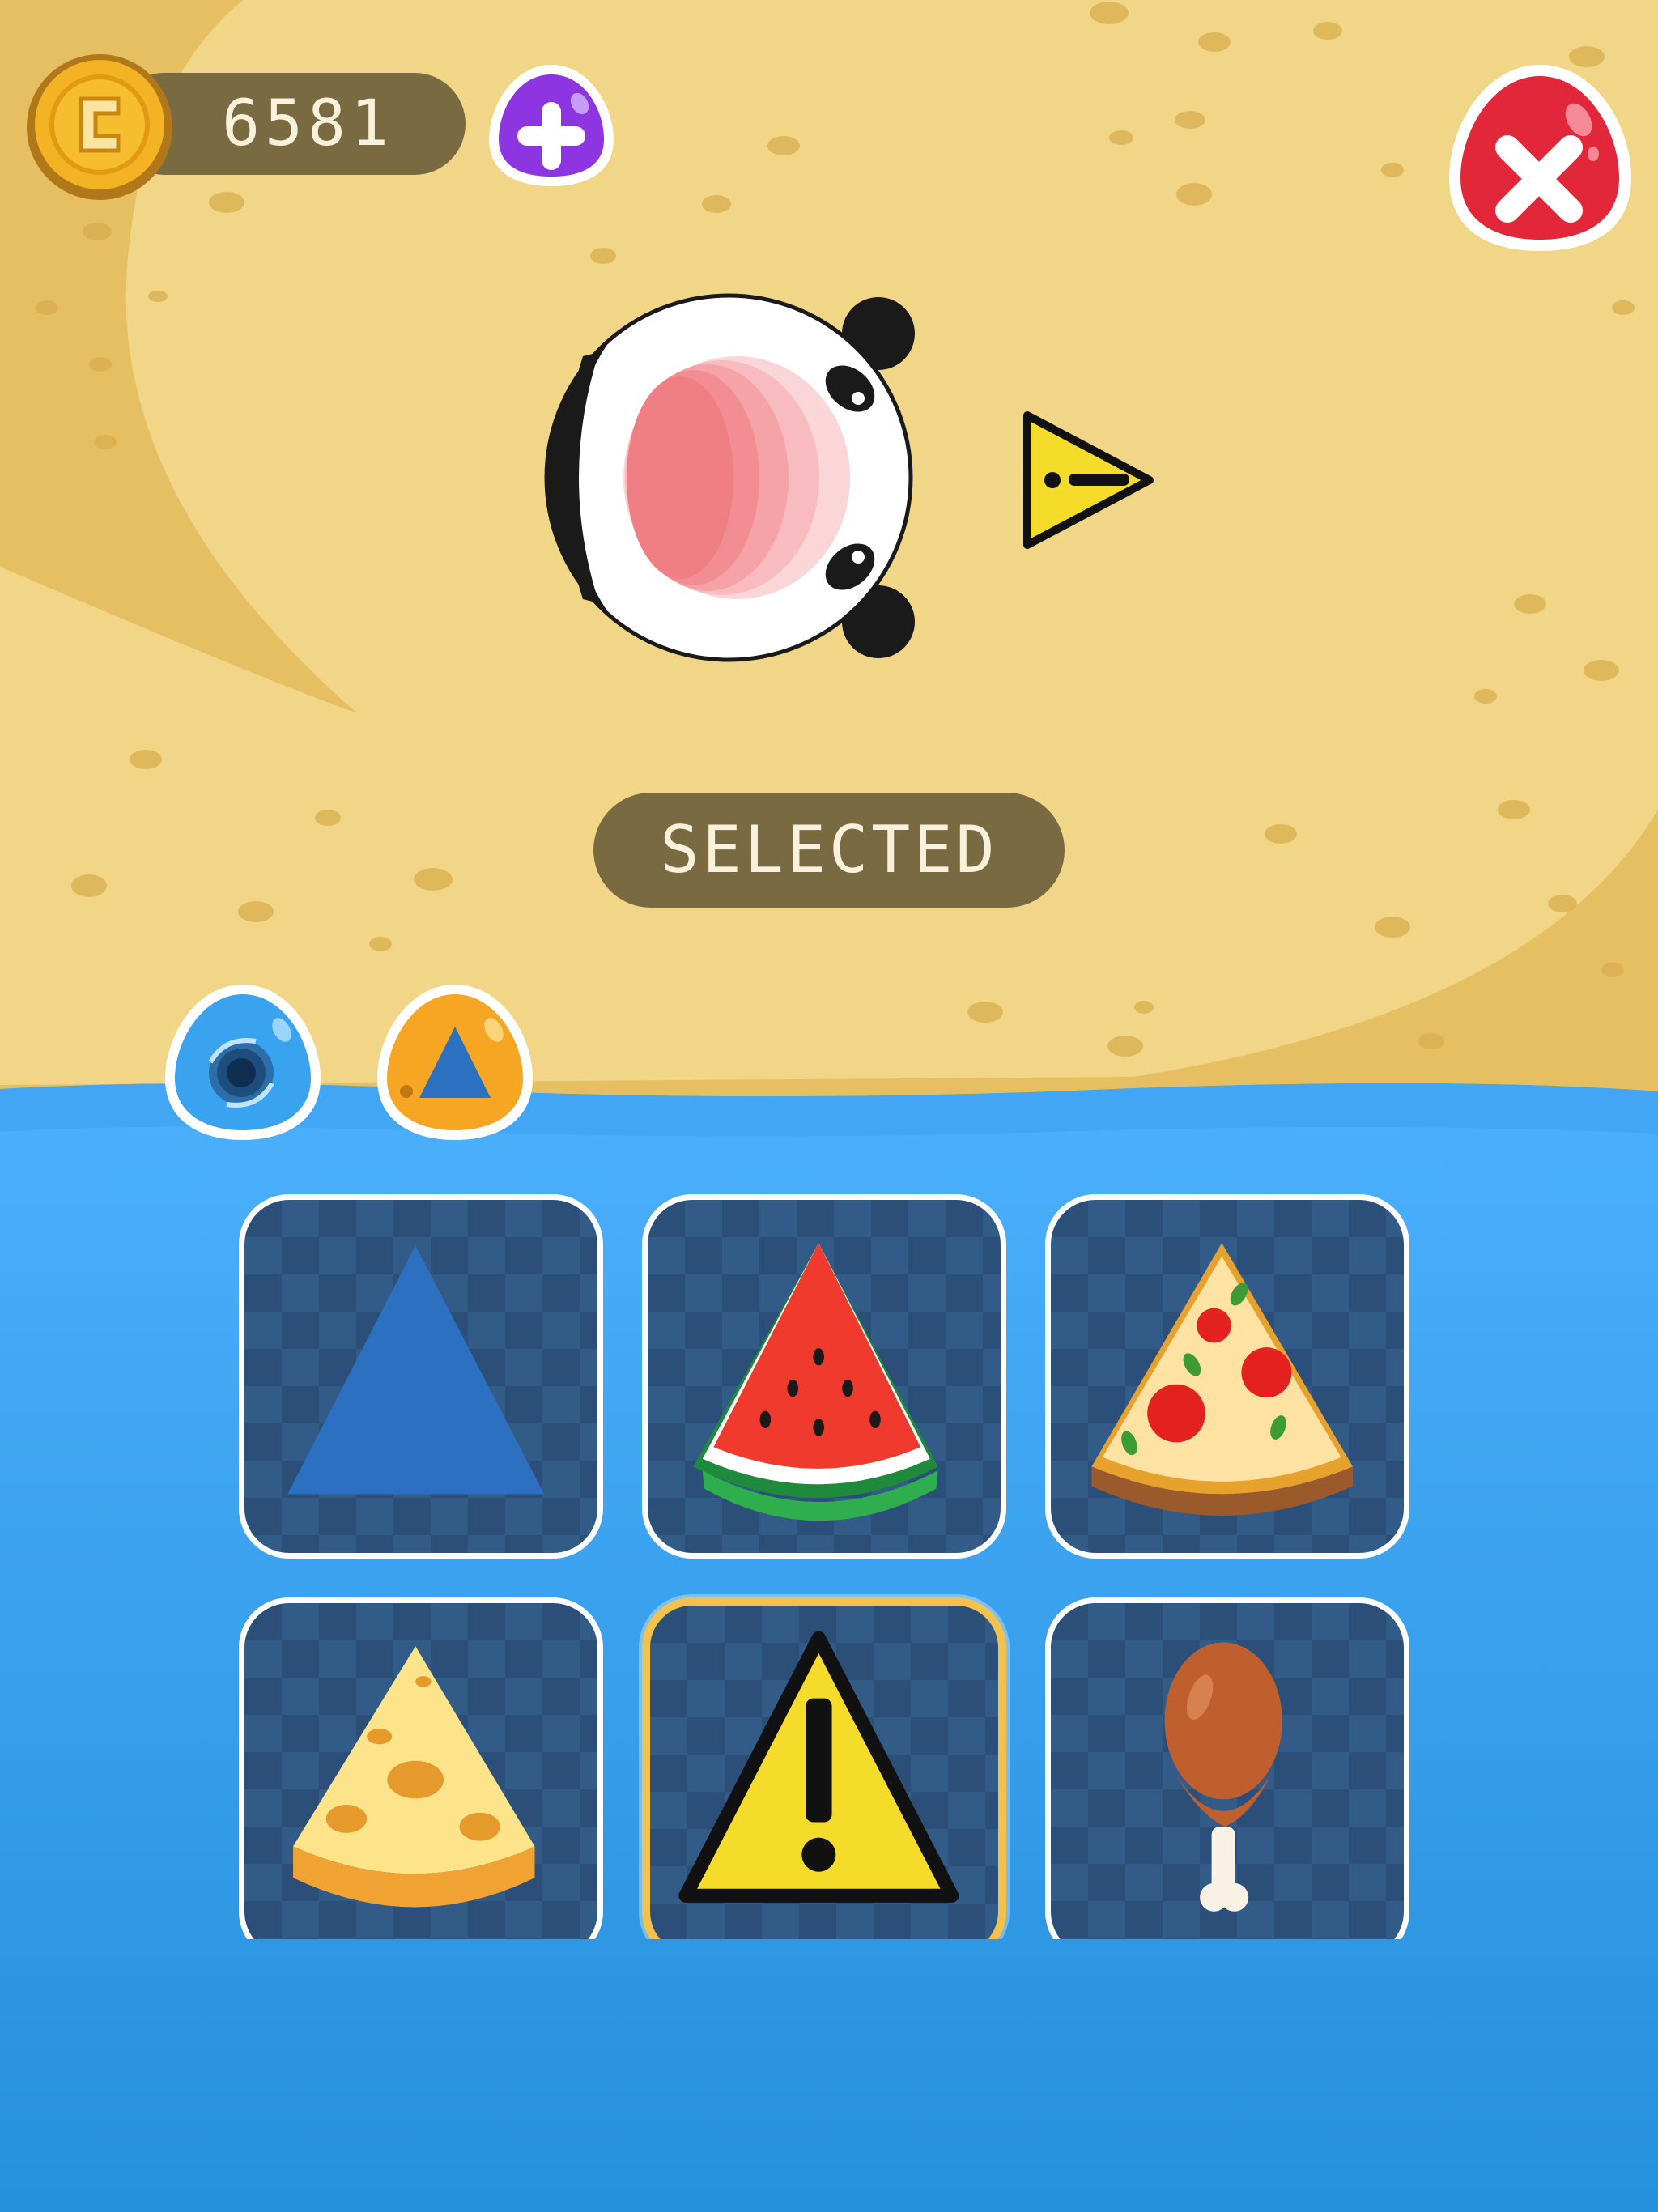 This screenshot has width=1658, height=2212. What do you see at coordinates (829, 851) in the screenshot?
I see `selected-badge: SELECTED` at bounding box center [829, 851].